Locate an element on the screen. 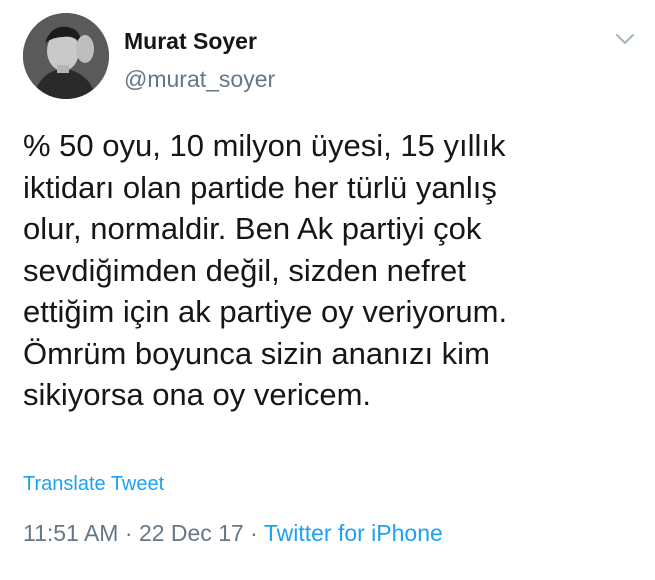  tweet-text-line: sevdiğimden değil, sizden nefret is located at coordinates (244, 270).